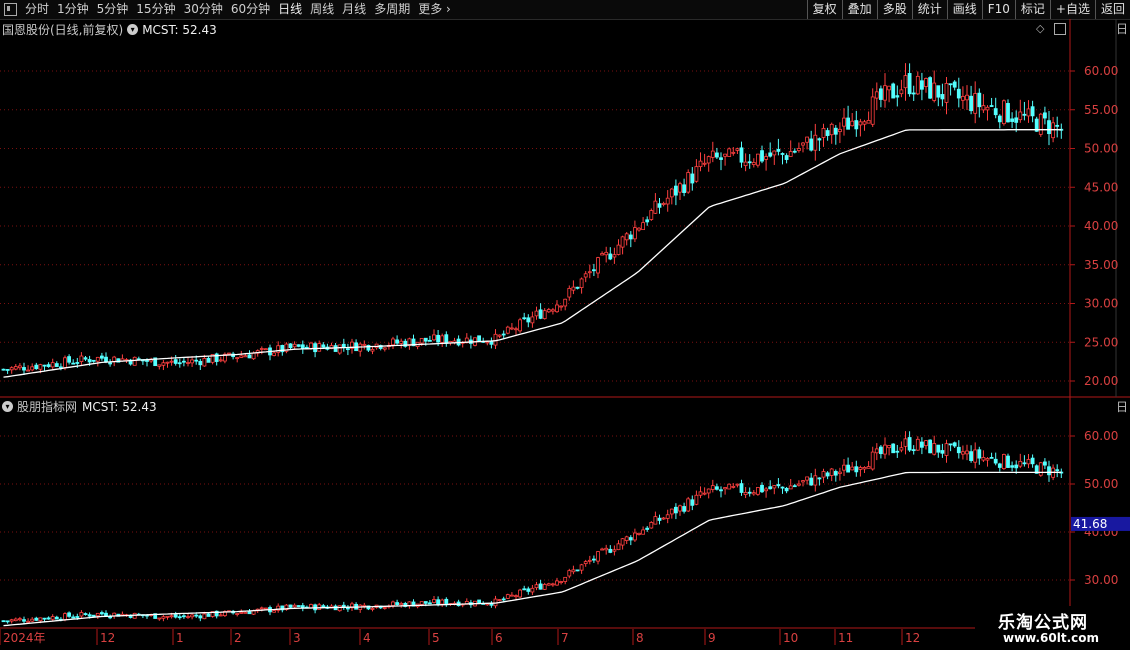 The image size is (1130, 650). I want to click on tab-period-15min: 15分钟, so click(155, 9).